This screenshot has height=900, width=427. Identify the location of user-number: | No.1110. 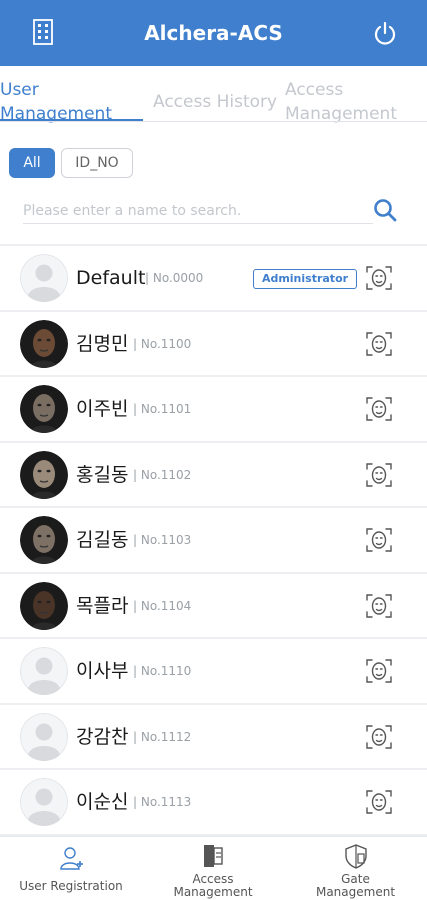
(162, 671).